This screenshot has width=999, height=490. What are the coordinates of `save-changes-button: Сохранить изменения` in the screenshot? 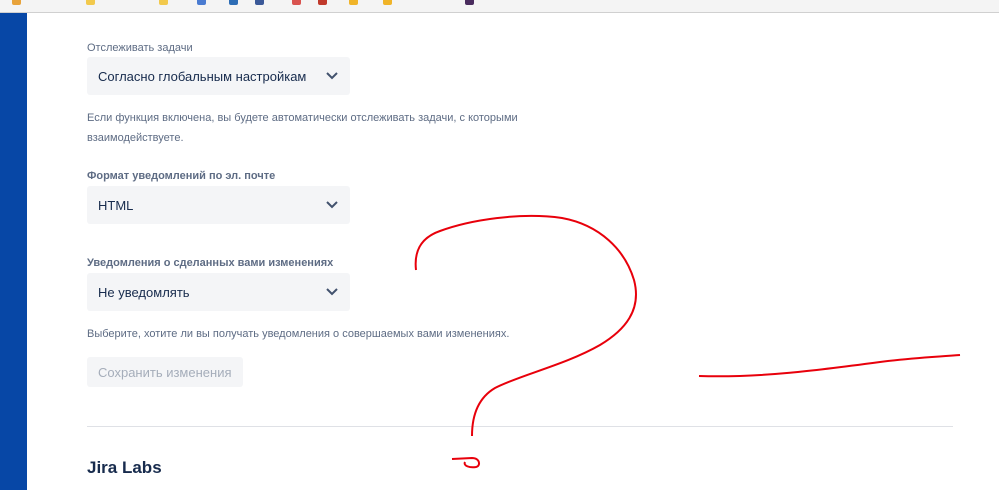 It's located at (165, 372).